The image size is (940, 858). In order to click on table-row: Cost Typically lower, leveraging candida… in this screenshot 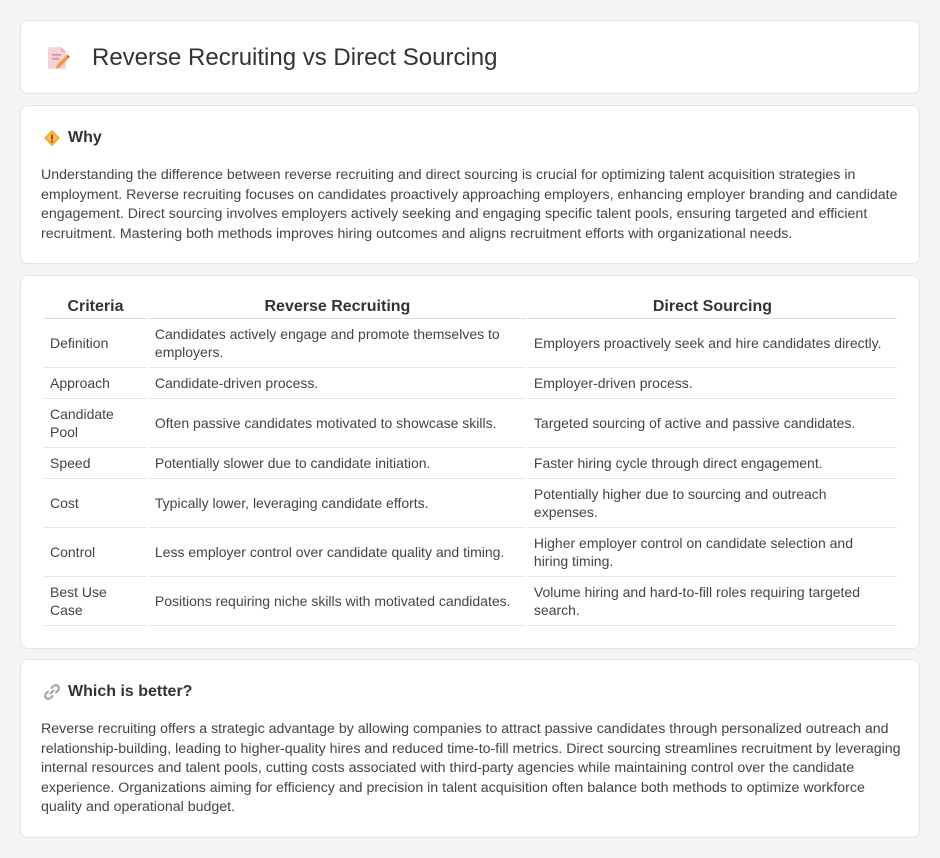, I will do `click(470, 503)`.